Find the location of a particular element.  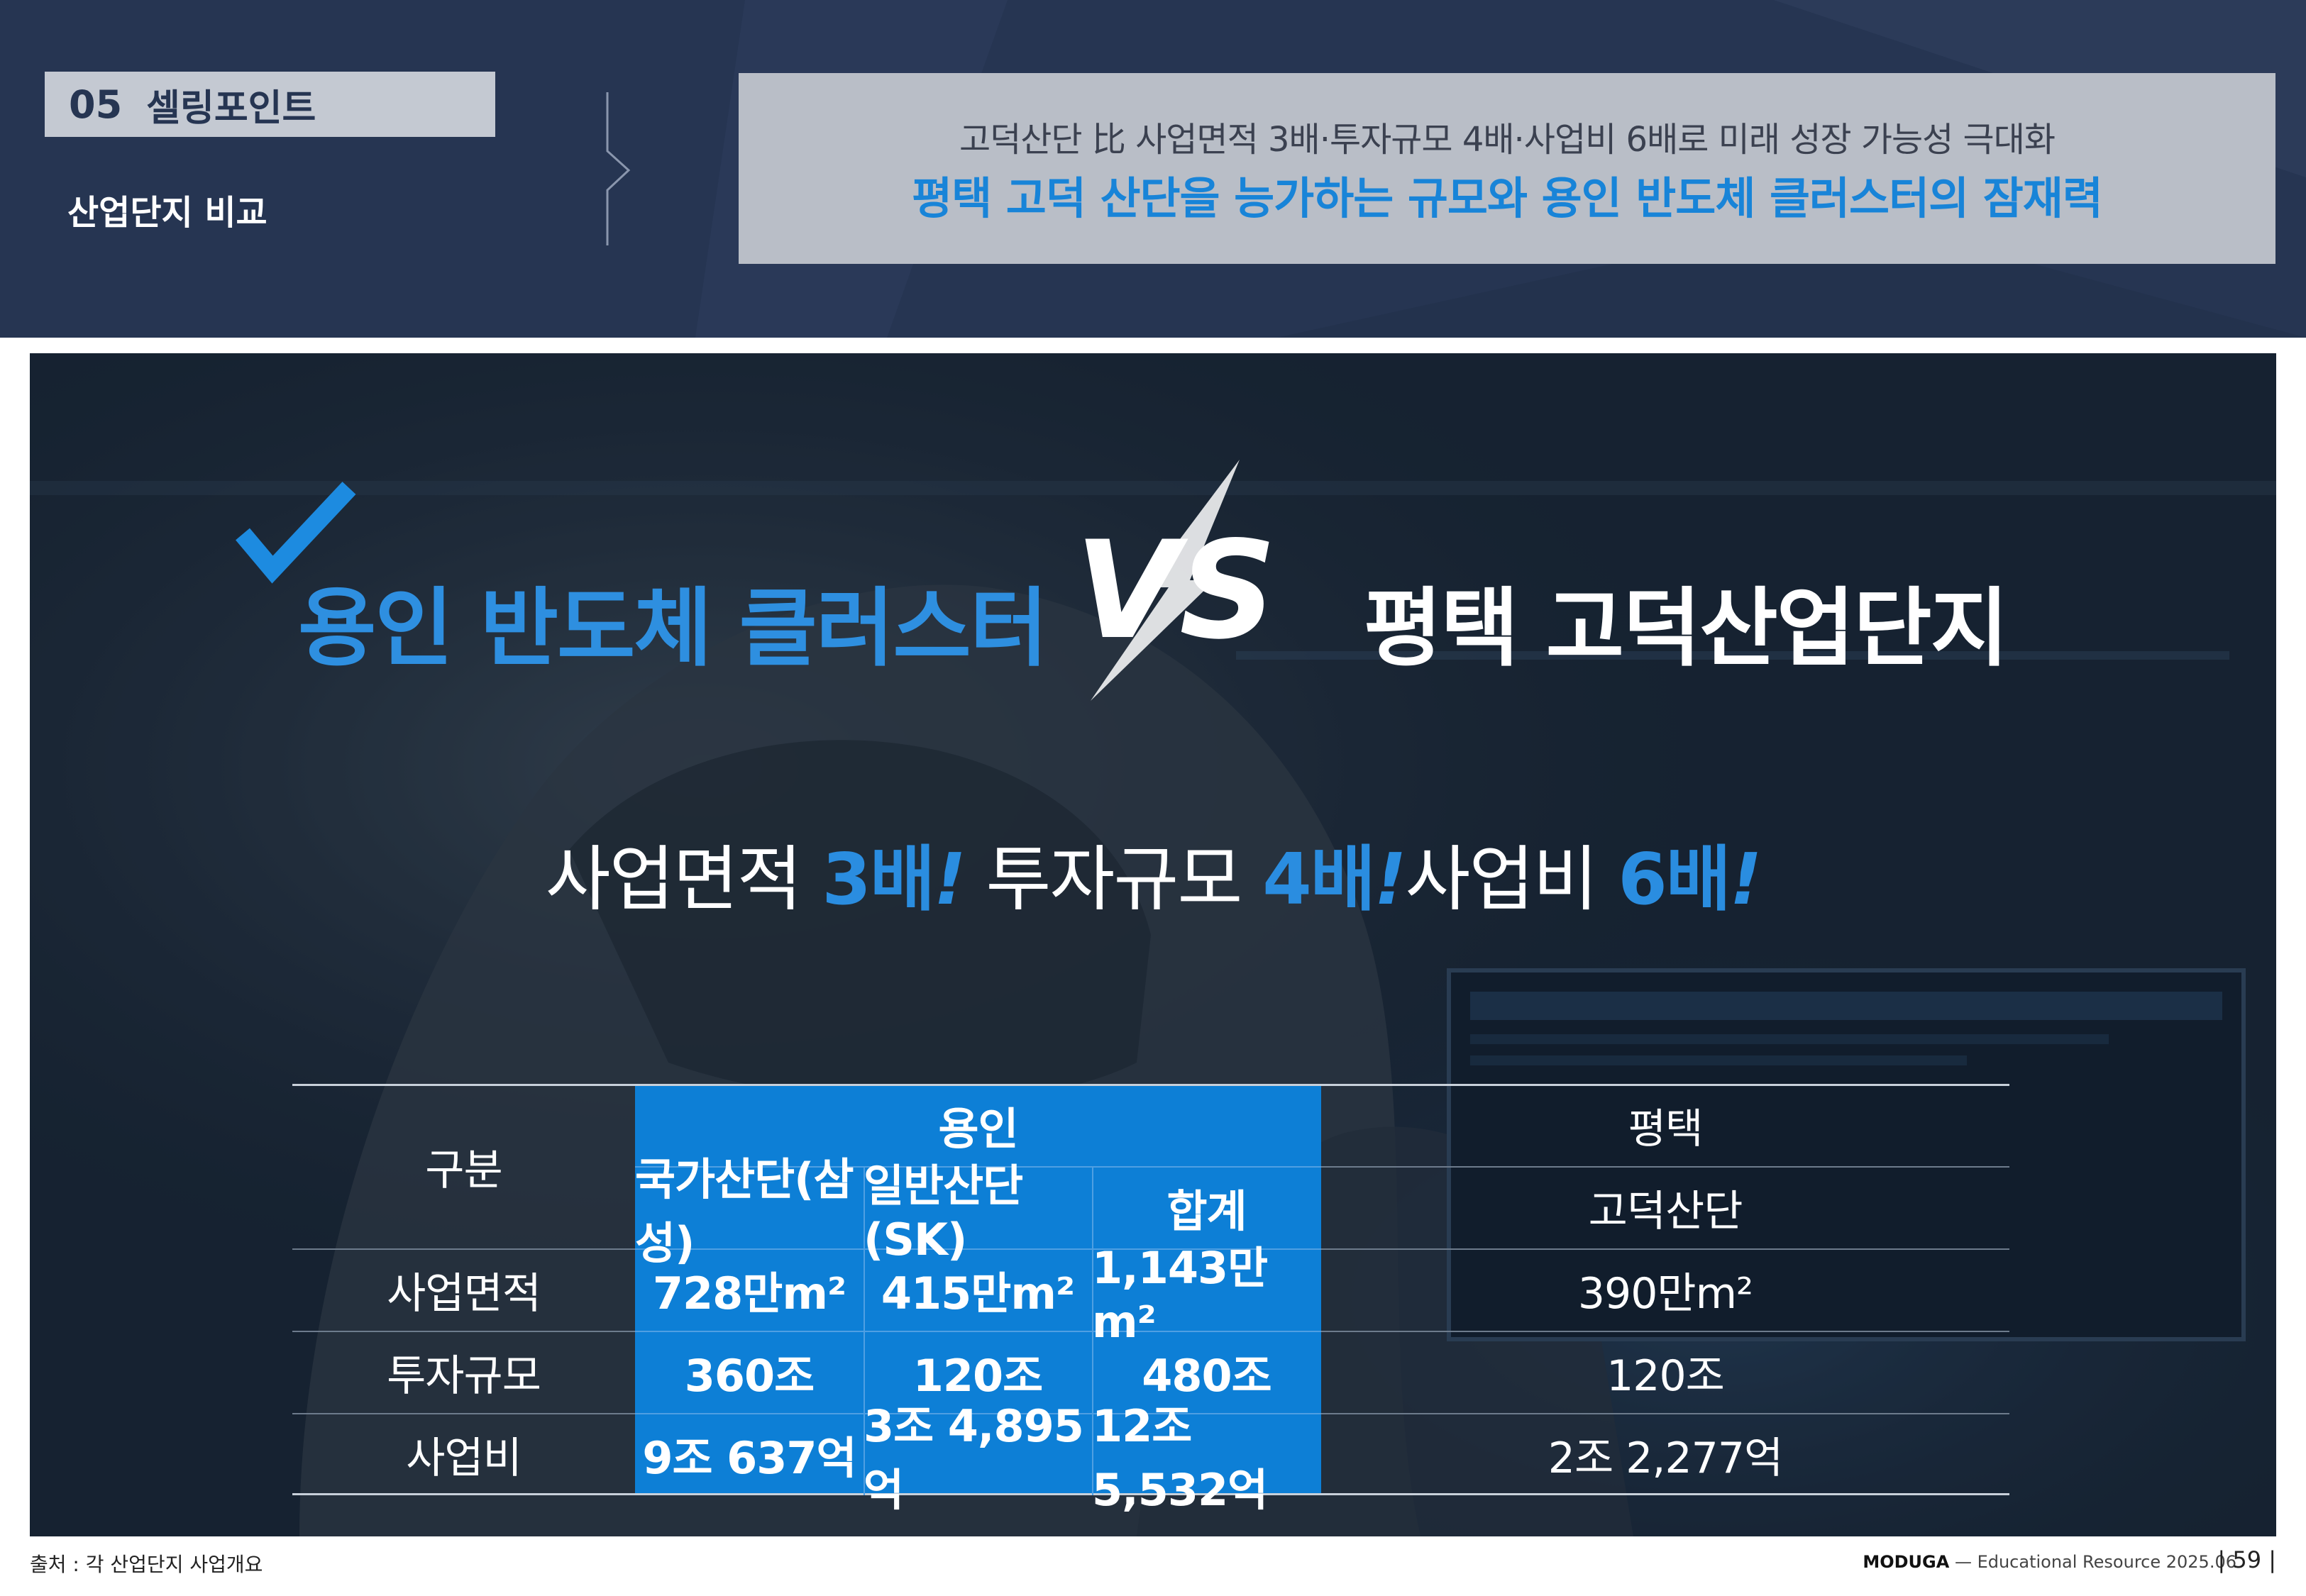

row-label-cost: 사업비 is located at coordinates (464, 1458).